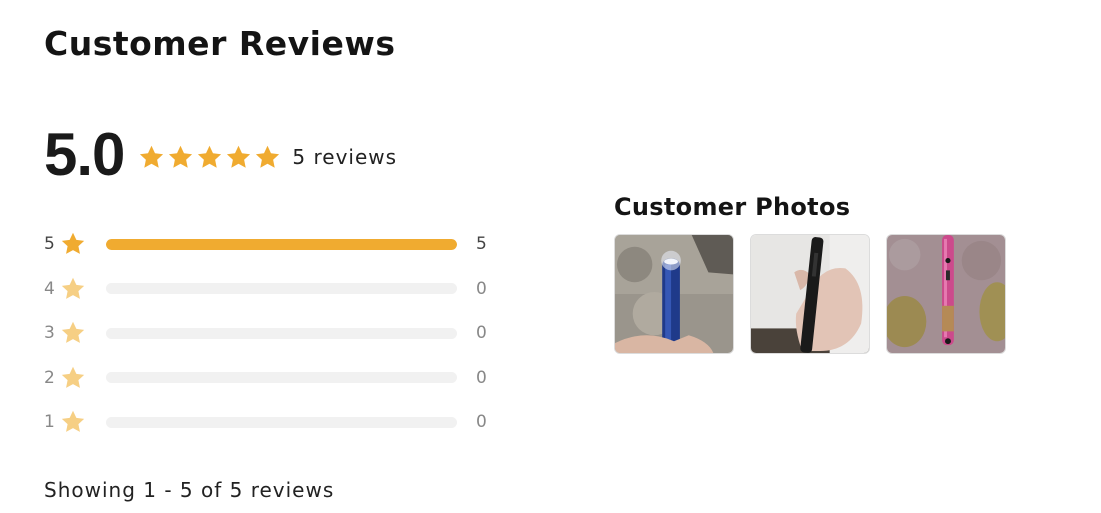 The width and height of the screenshot is (1101, 513). Describe the element at coordinates (732, 207) in the screenshot. I see `customer-photos-title: Customer Photos` at that location.